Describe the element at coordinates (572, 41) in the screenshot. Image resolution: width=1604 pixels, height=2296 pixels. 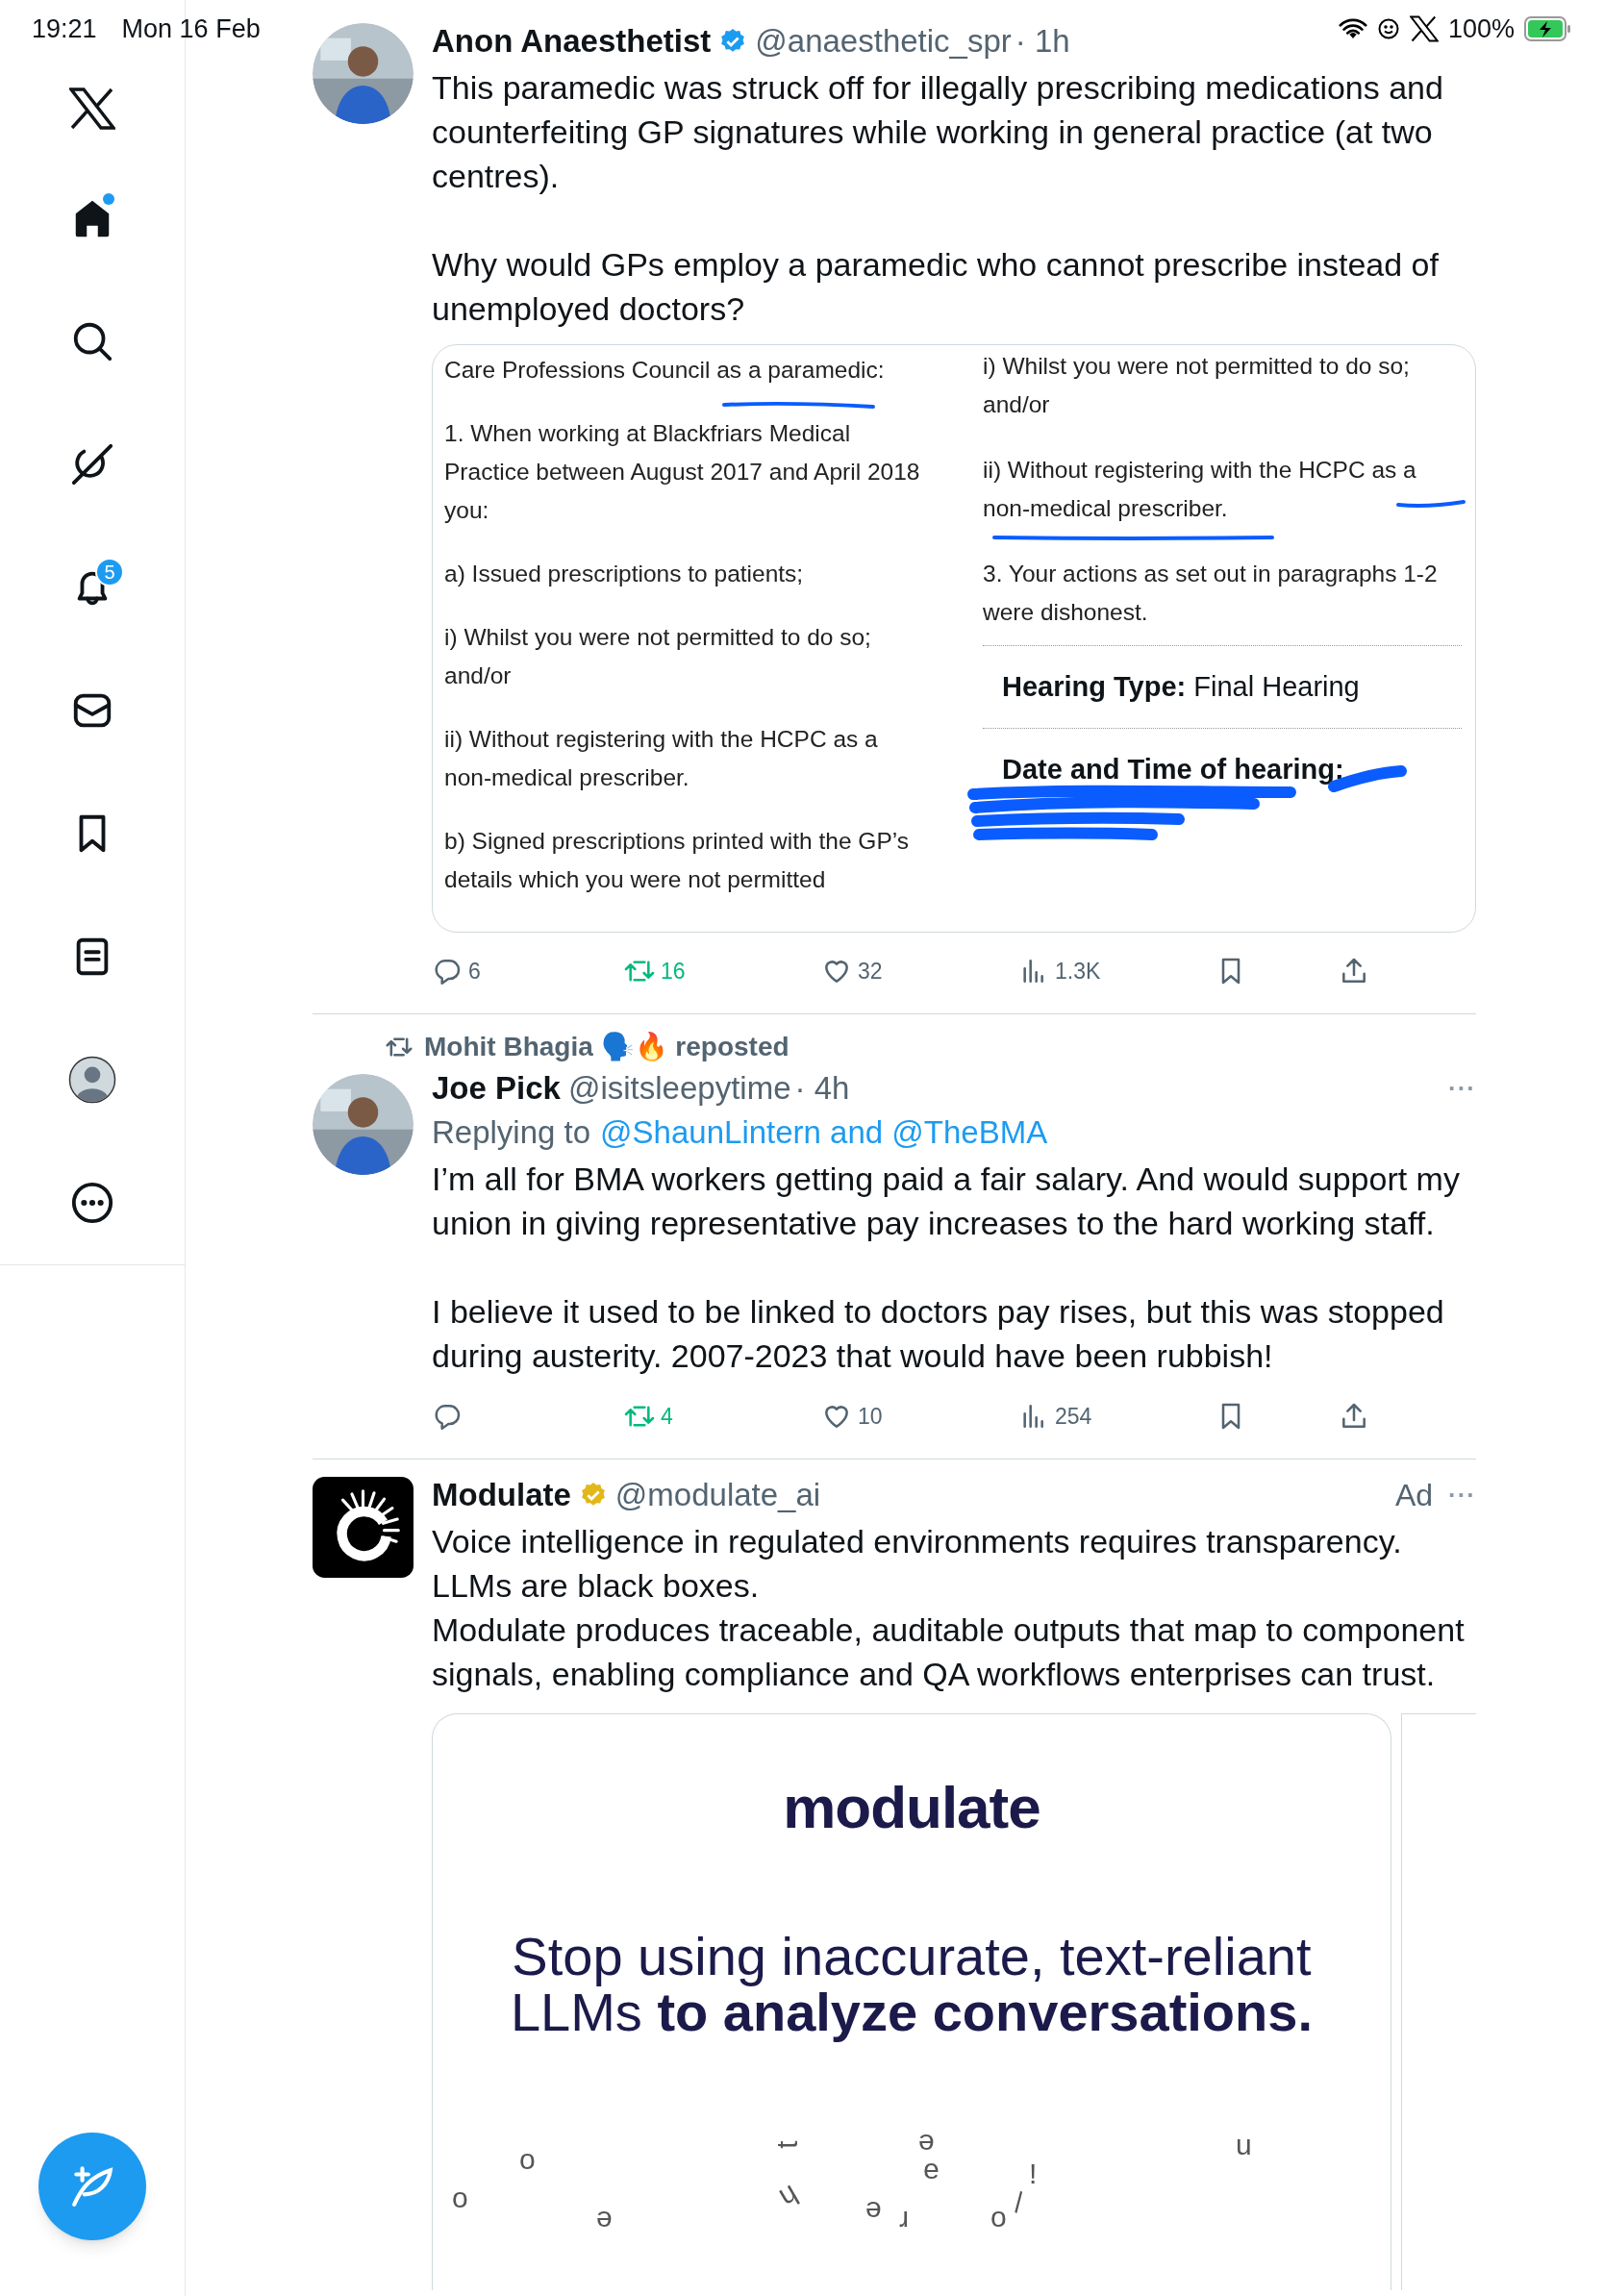
I see `author-name: Anon Anaesthetist` at that location.